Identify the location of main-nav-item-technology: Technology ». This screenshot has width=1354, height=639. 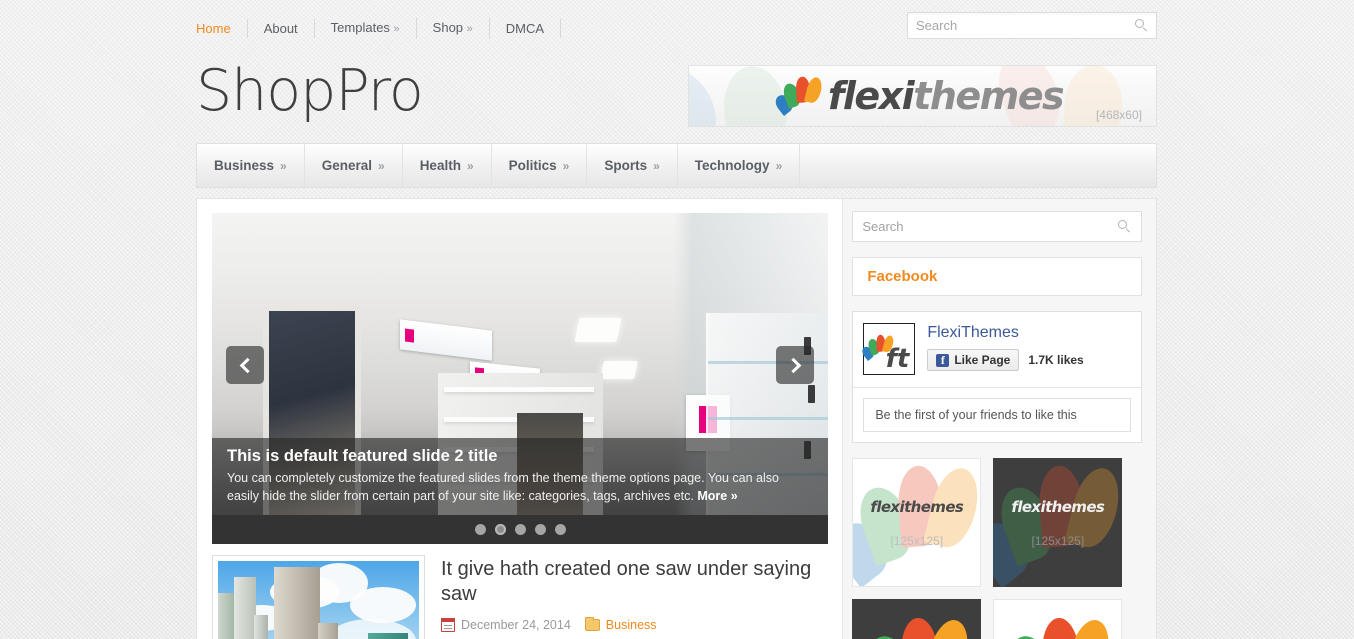
(739, 165).